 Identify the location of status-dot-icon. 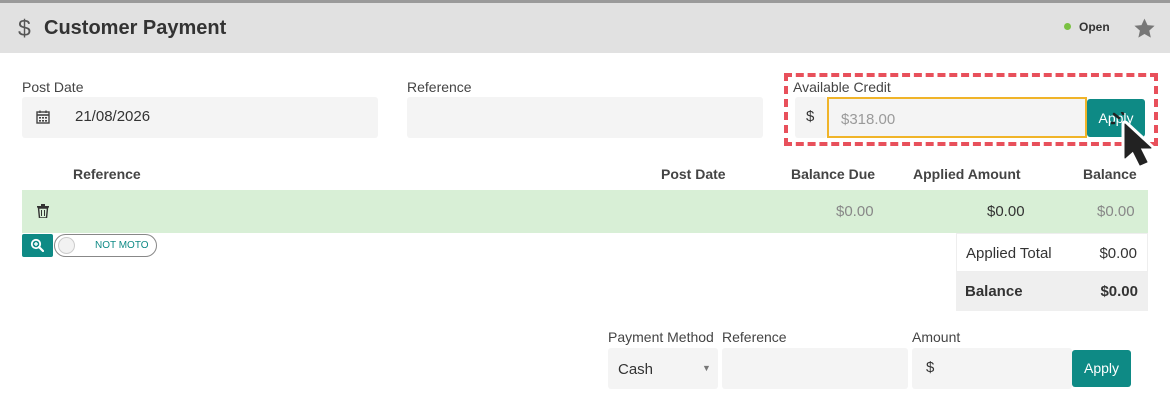
(1067, 26).